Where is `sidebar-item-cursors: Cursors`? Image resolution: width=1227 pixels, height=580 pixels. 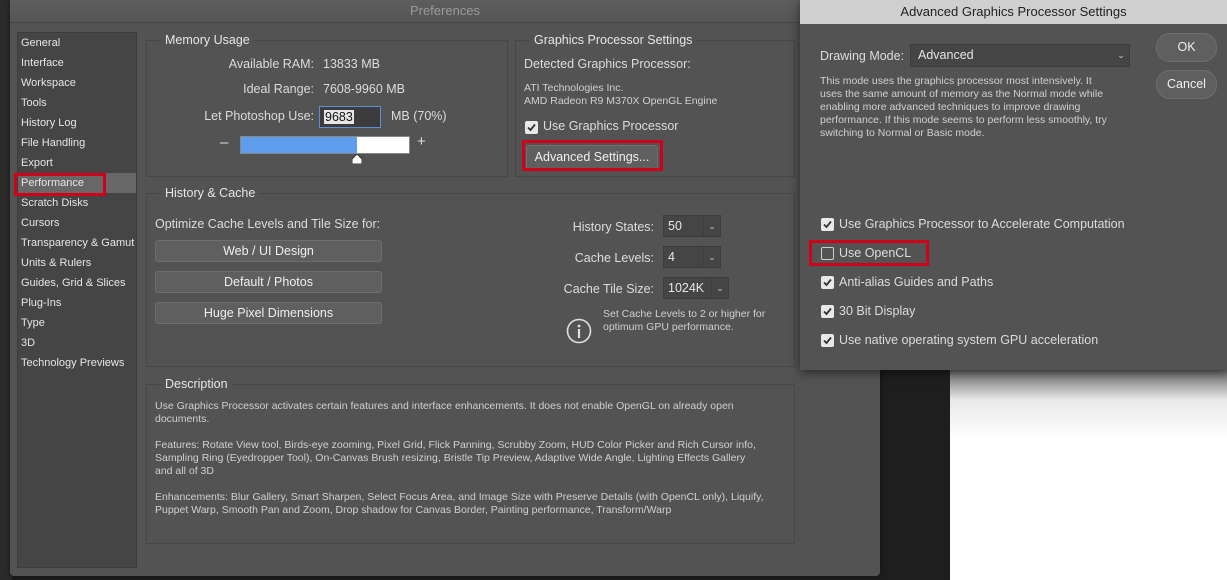 sidebar-item-cursors: Cursors is located at coordinates (40, 223).